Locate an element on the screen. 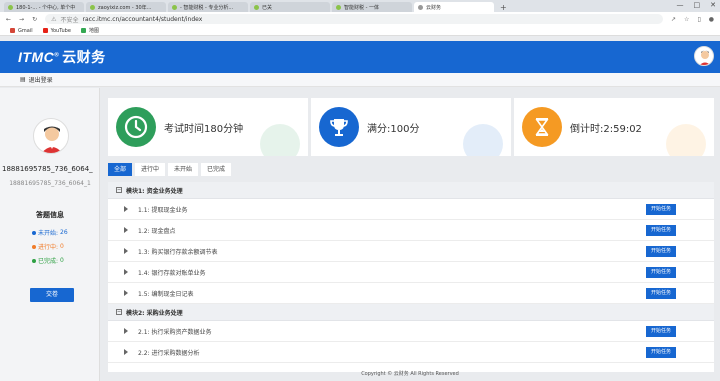  task-row: 1.5: 编制现金日记表 开始任务 is located at coordinates (411, 293).